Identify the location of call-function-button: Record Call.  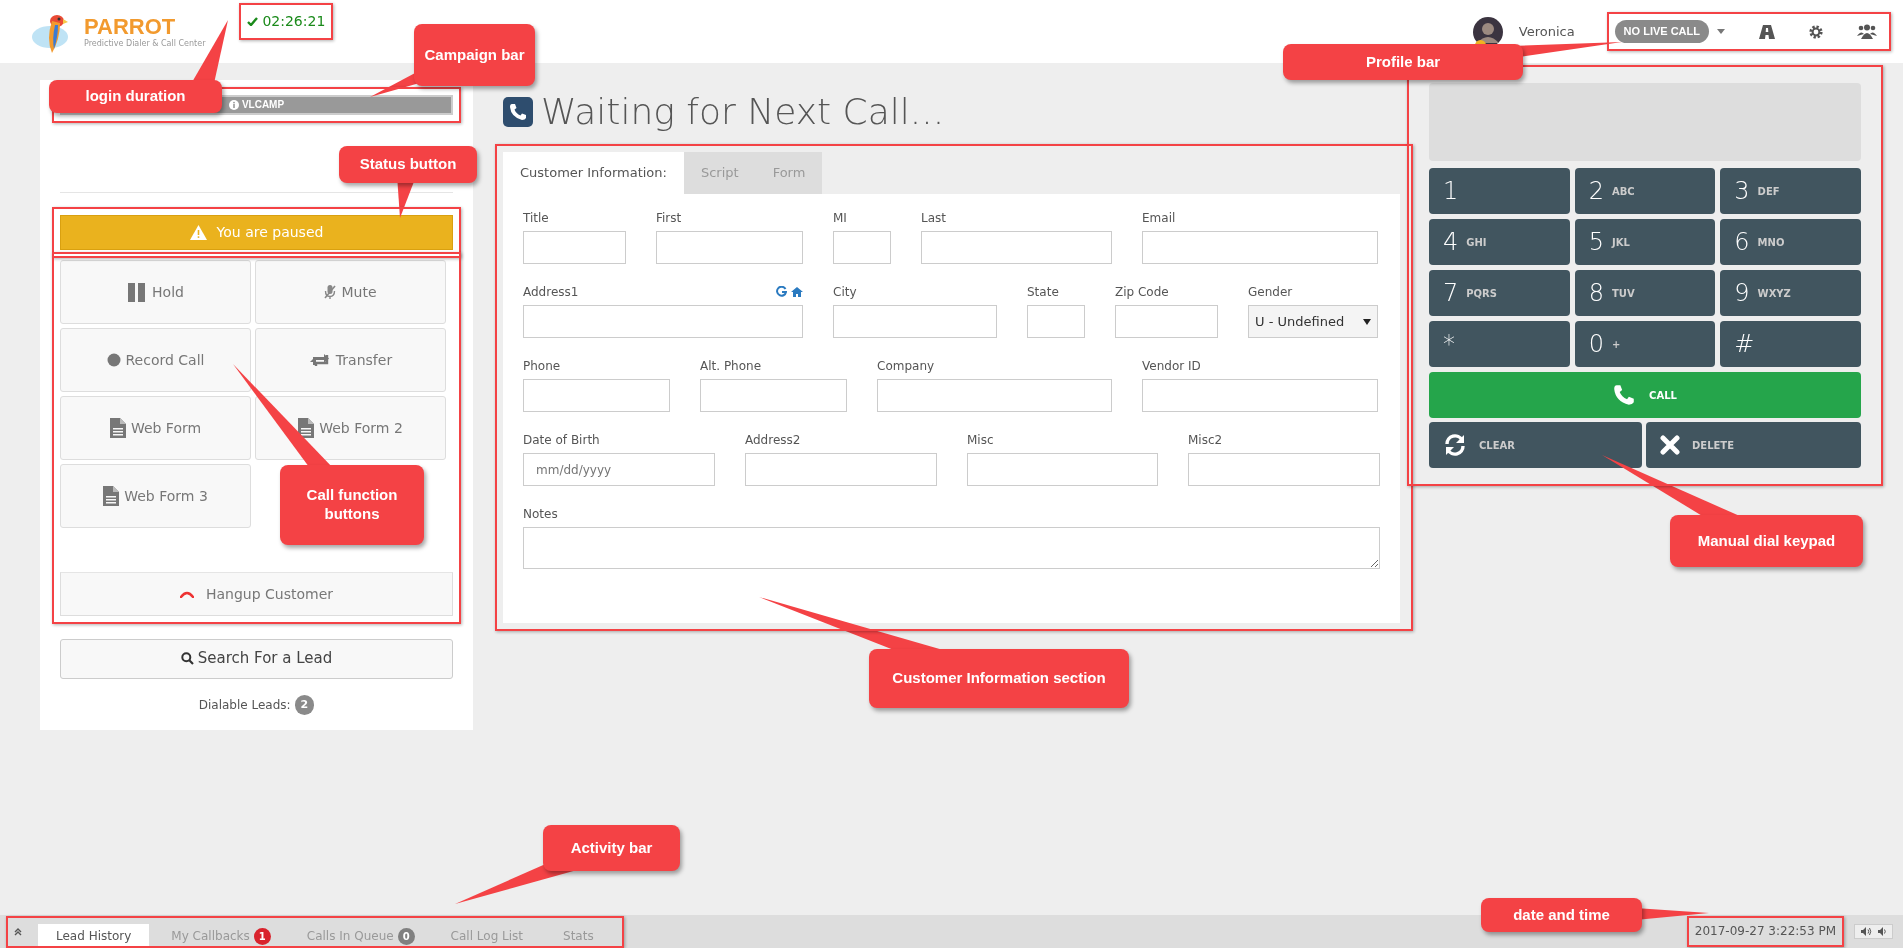
(155, 360).